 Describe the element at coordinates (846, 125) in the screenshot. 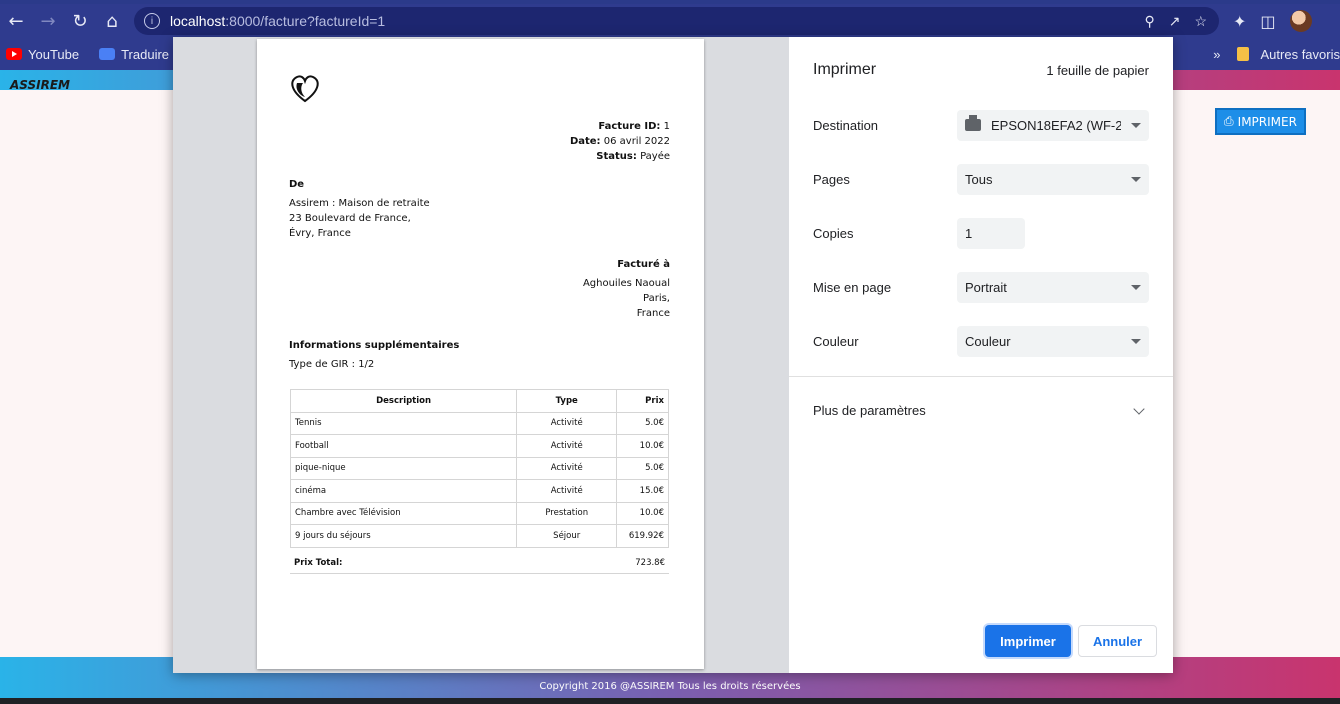

I see `destination-label: Destination` at that location.